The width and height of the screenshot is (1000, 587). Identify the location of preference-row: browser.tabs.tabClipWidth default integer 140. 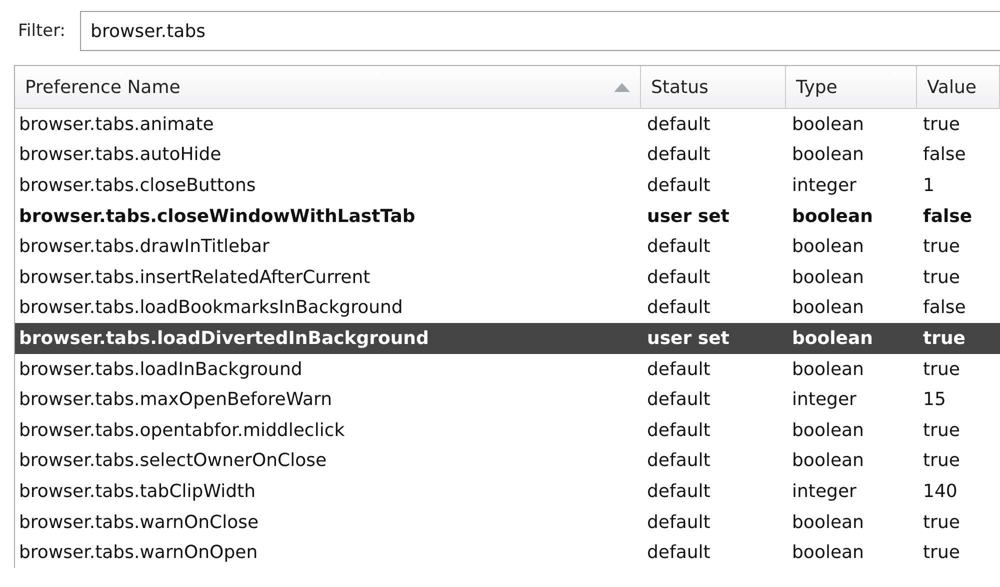
(507, 491).